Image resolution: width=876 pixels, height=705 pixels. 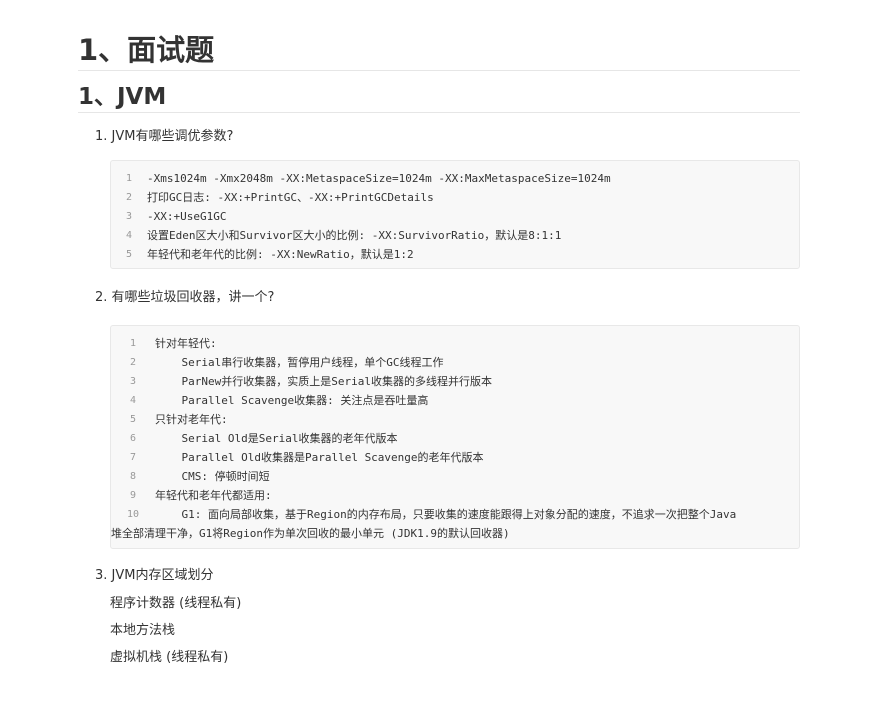 What do you see at coordinates (133, 438) in the screenshot?
I see `line-number: 6` at bounding box center [133, 438].